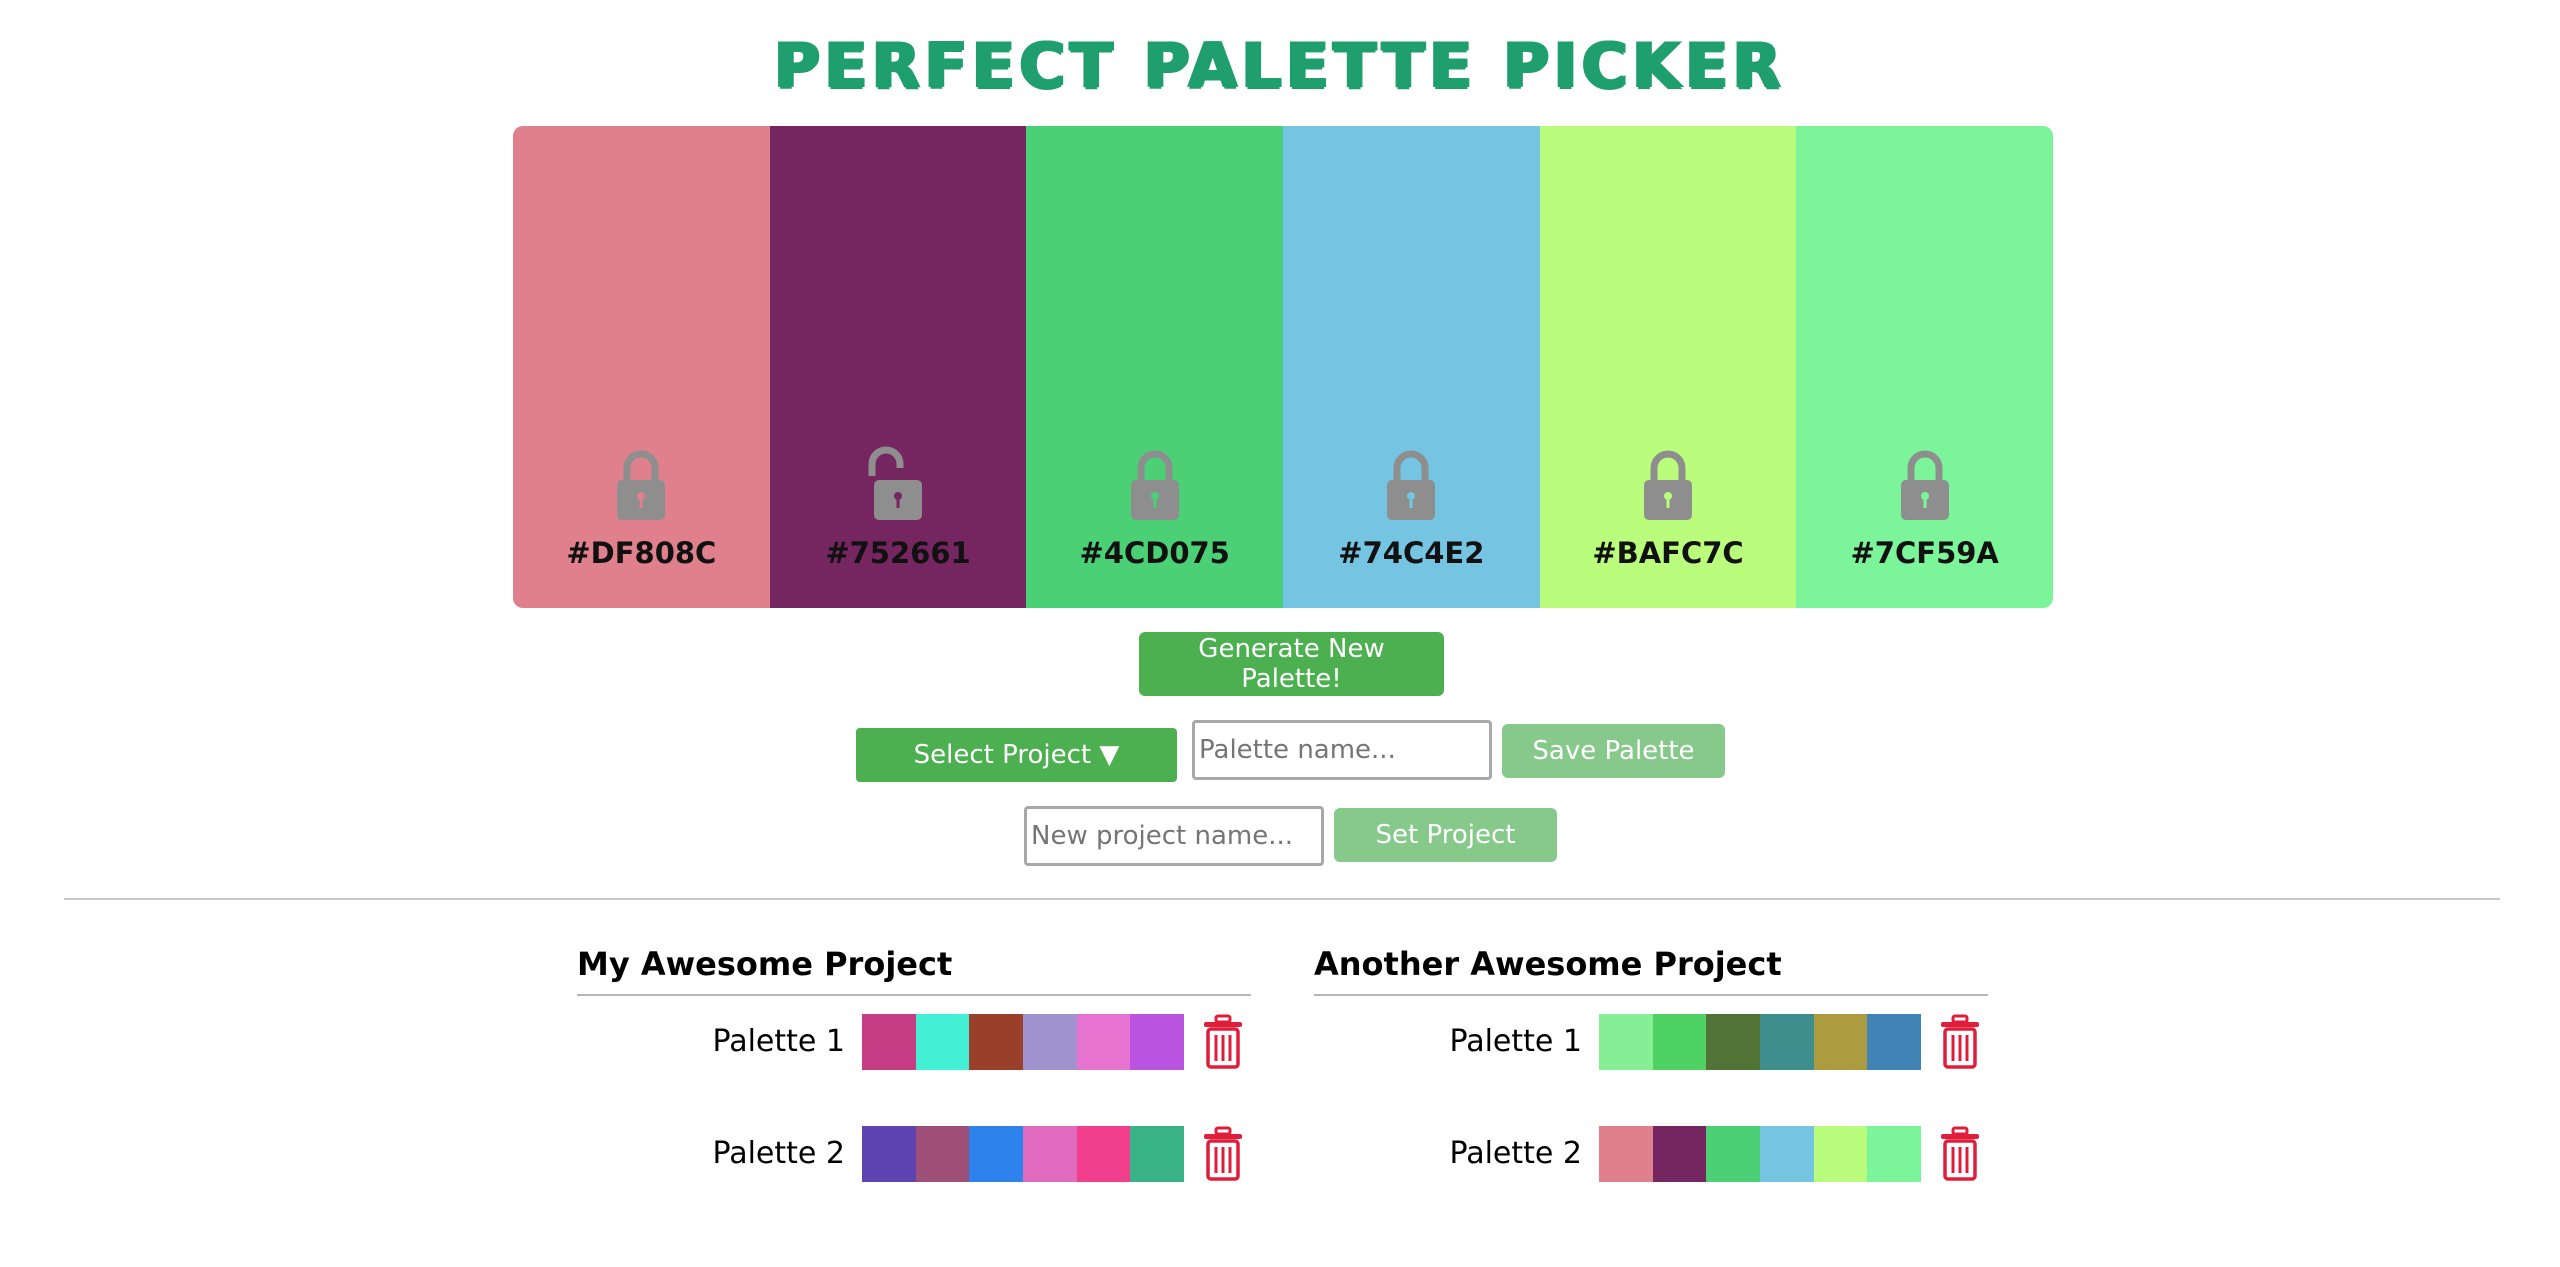 This screenshot has height=1267, width=2560. I want to click on generate-palette-button: Generate New Palette!, so click(1291, 664).